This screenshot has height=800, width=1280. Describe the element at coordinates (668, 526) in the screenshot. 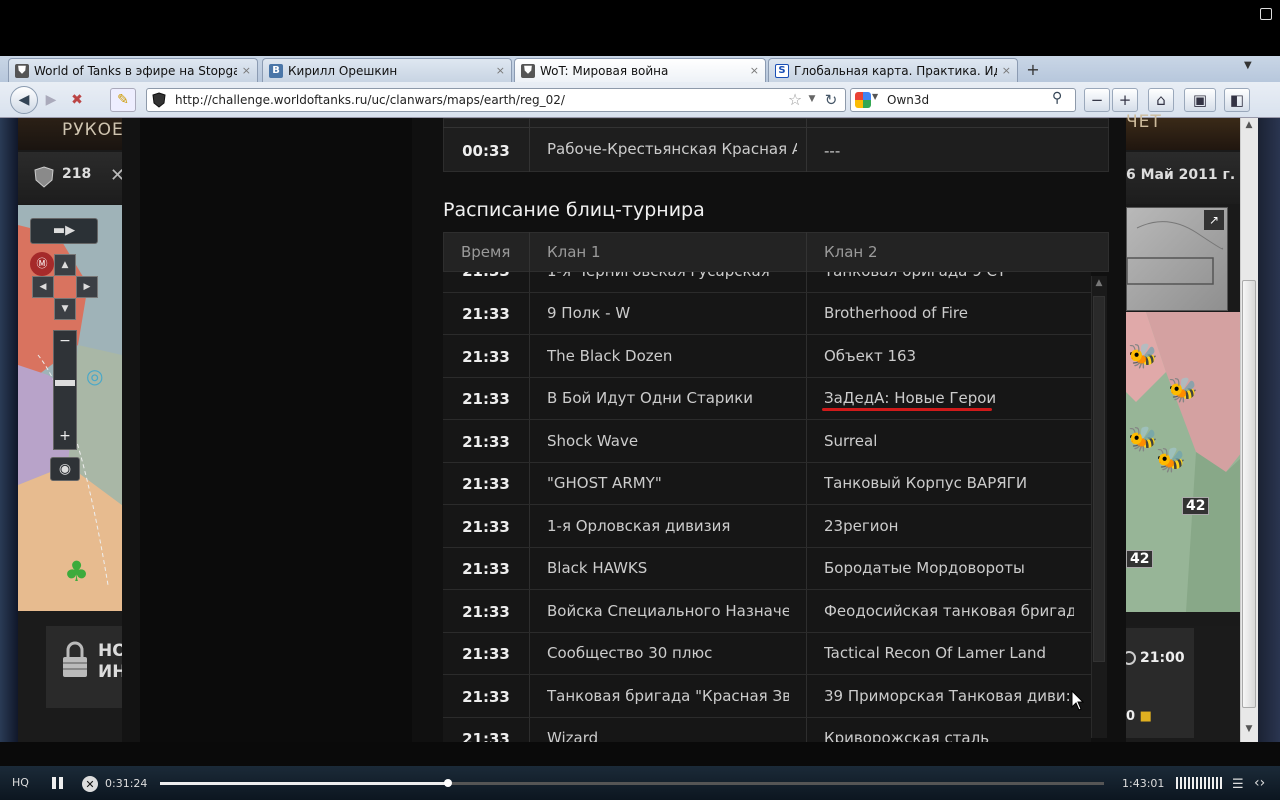

I see `clan-1-name: 1-я Орловская дивизия` at that location.